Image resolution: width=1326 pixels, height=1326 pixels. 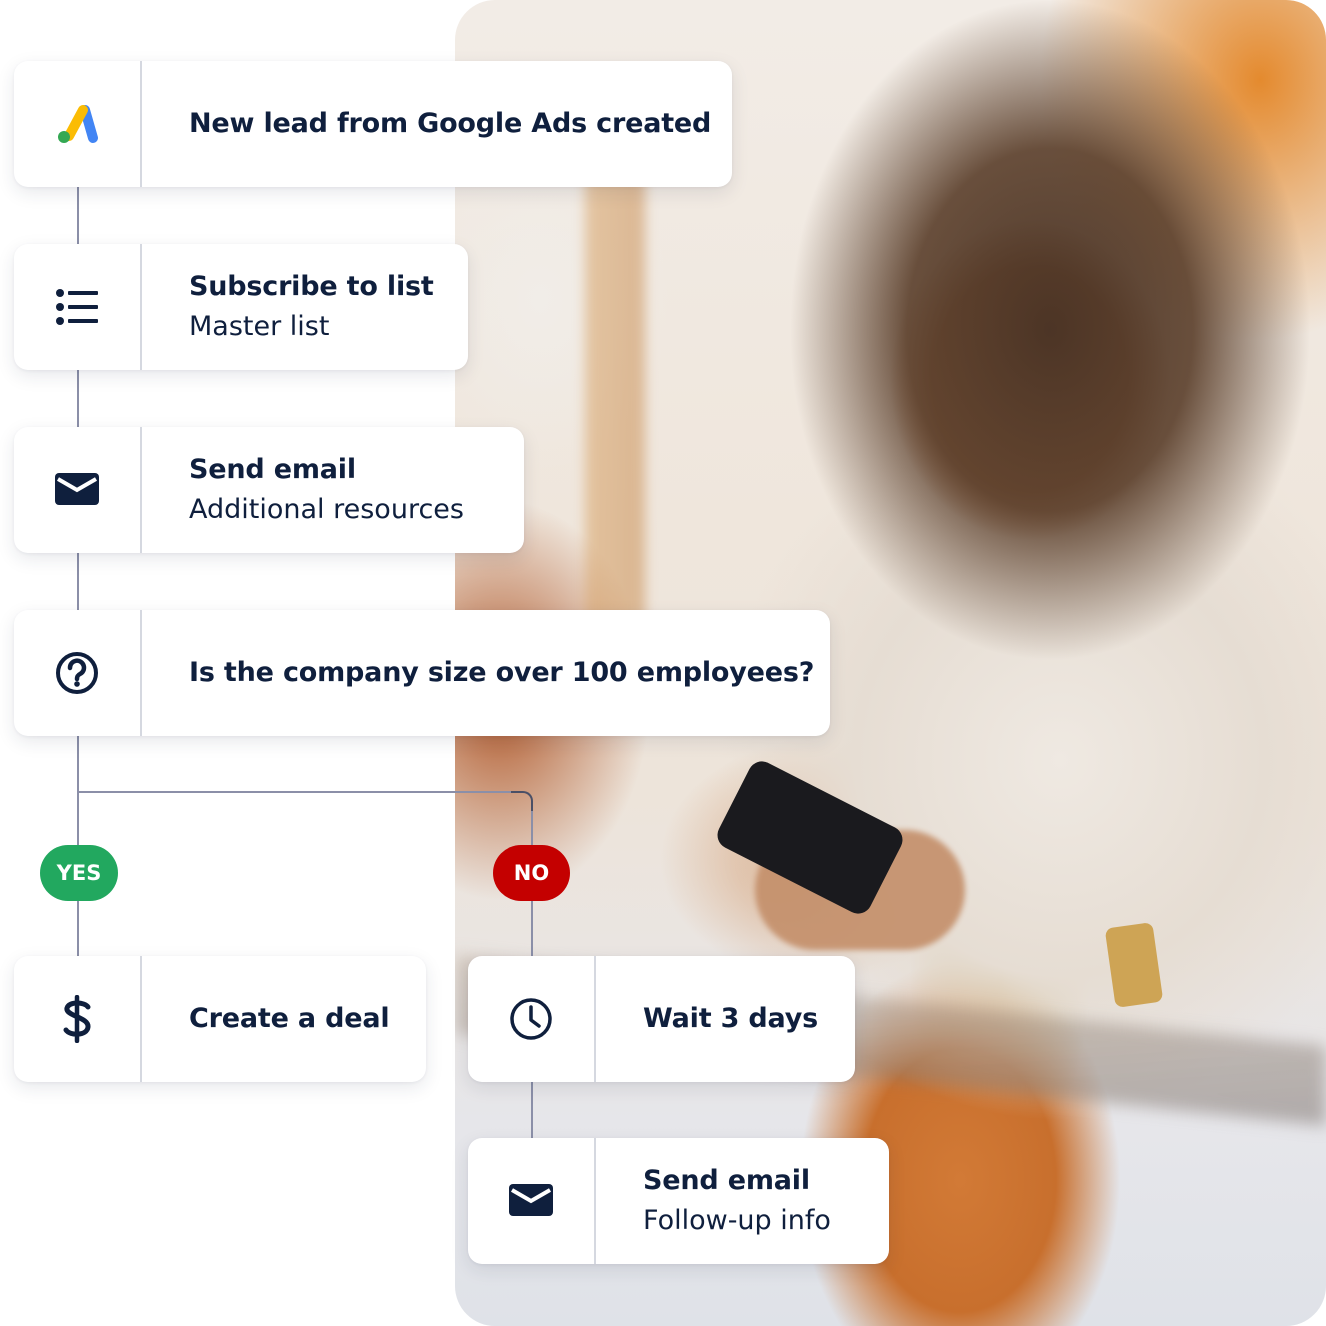 I want to click on step-card-create-deal: Create a deal, so click(x=220, y=1019).